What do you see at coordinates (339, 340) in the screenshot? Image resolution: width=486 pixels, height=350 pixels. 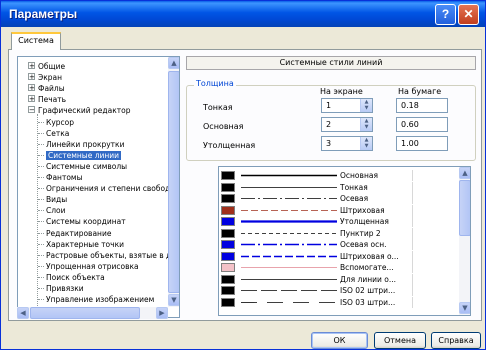 I see `ok-button: ОК` at bounding box center [339, 340].